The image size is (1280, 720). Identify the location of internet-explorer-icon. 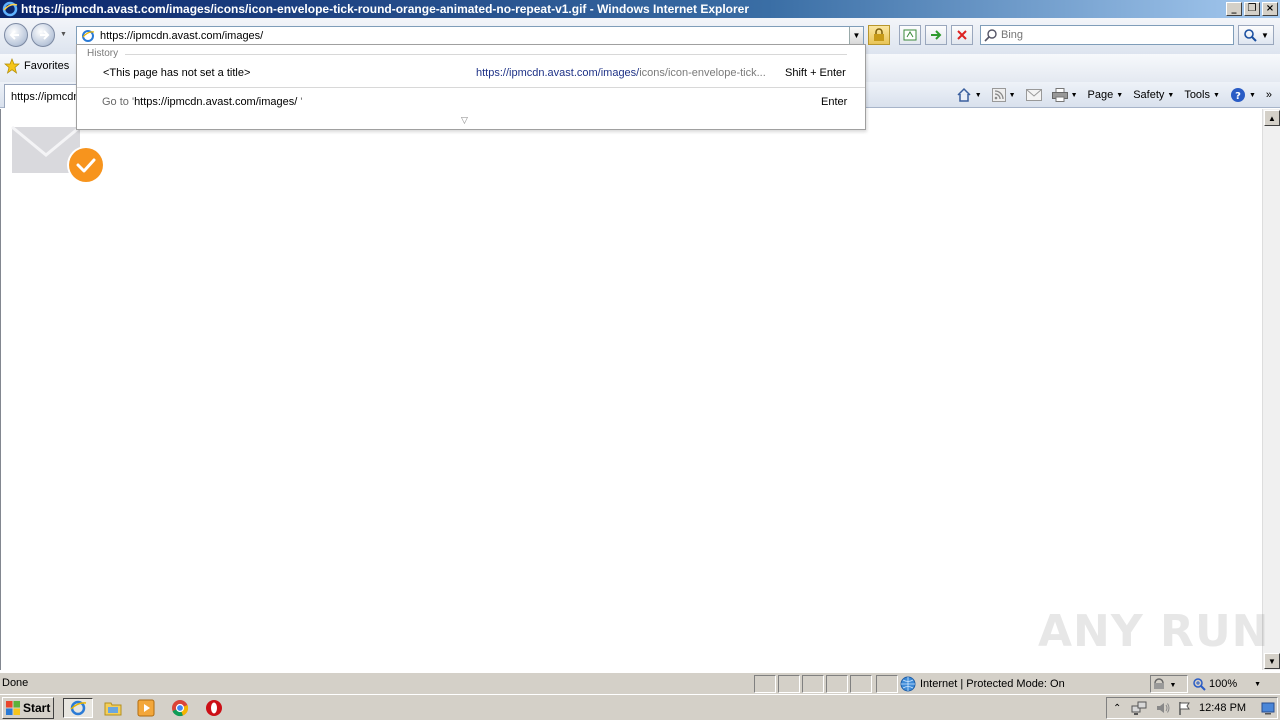
(78, 708).